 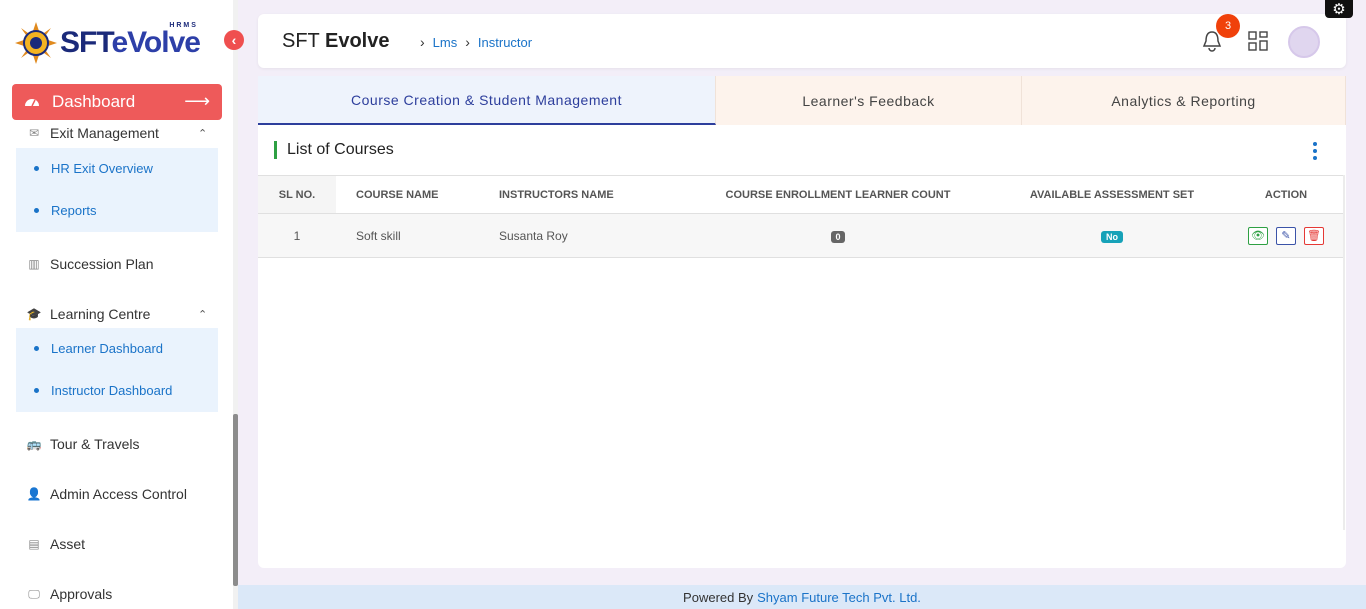 I want to click on more-options-icon, so click(x=1315, y=151).